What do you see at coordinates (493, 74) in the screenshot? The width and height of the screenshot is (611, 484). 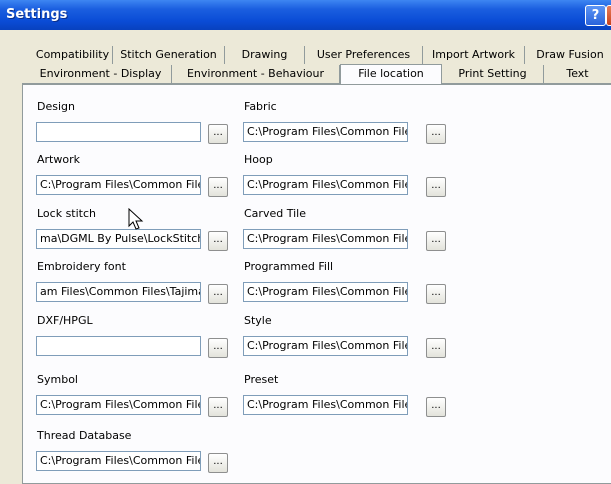 I see `tab-print-setting: Print Setting` at bounding box center [493, 74].